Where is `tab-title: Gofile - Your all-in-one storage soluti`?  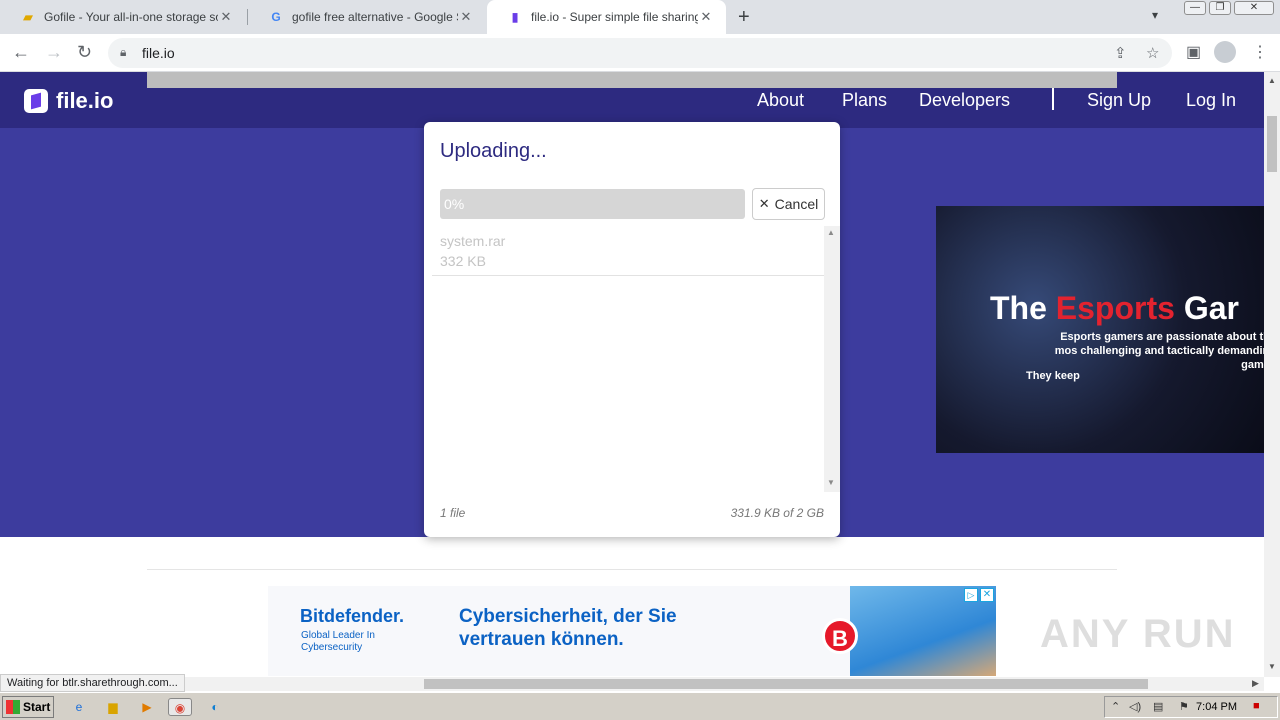 tab-title: Gofile - Your all-in-one storage soluti is located at coordinates (131, 17).